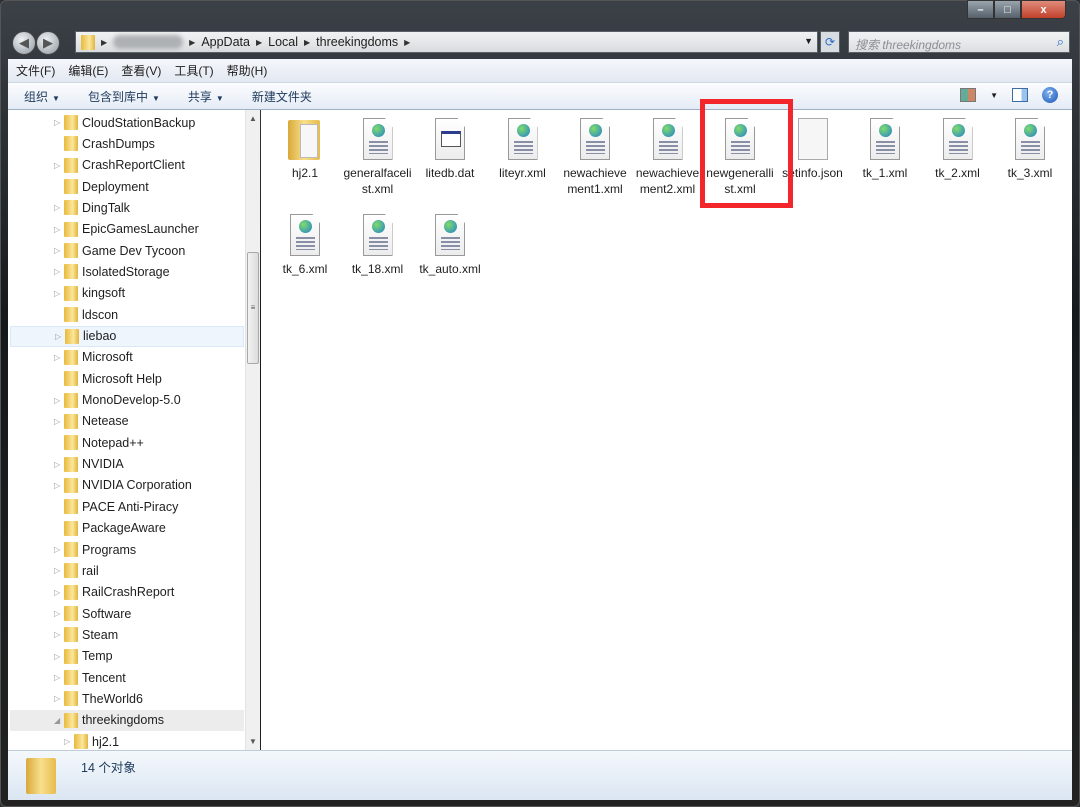 This screenshot has width=1080, height=807. I want to click on nav-item: CrashDumps, so click(127, 143).